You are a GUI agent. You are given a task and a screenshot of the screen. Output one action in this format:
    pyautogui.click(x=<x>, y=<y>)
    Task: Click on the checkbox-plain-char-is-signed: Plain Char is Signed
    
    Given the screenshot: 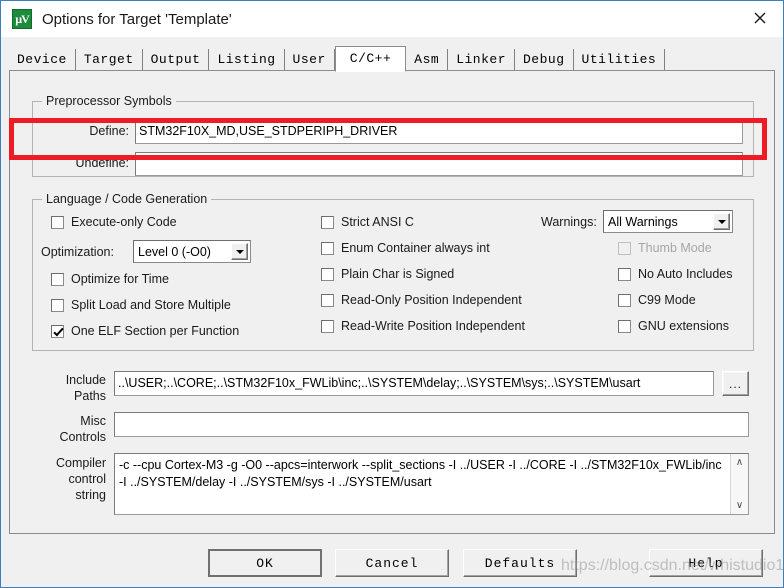 What is the action you would take?
    pyautogui.click(x=387, y=274)
    